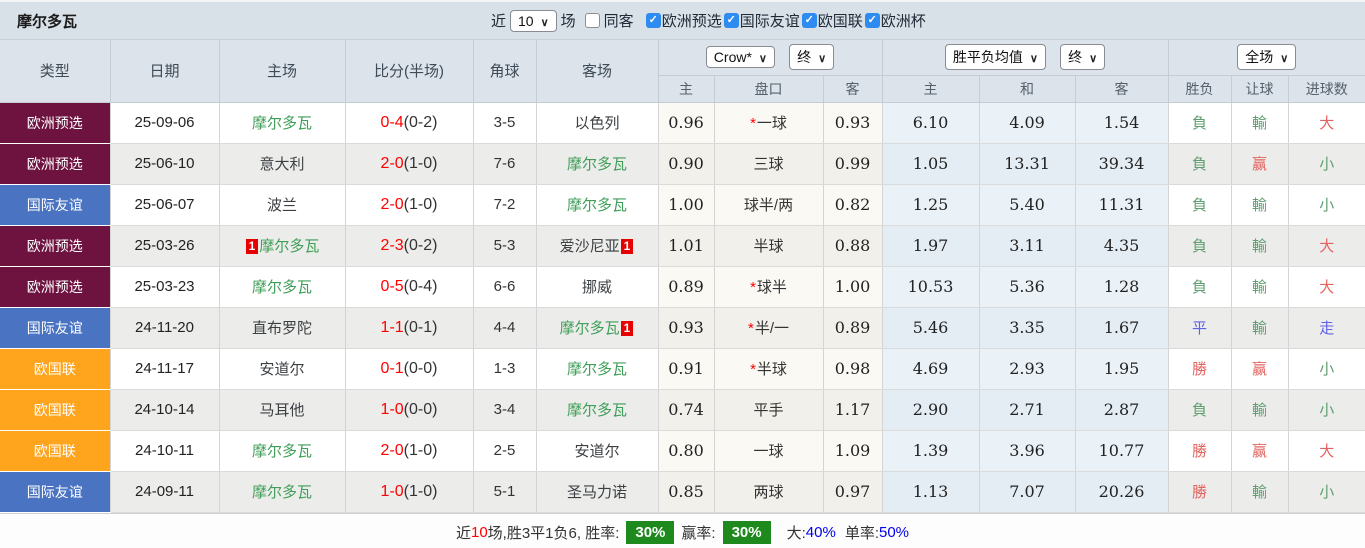 The height and width of the screenshot is (548, 1365). What do you see at coordinates (463, 533) in the screenshot?
I see `summary-recent-label: 近` at bounding box center [463, 533].